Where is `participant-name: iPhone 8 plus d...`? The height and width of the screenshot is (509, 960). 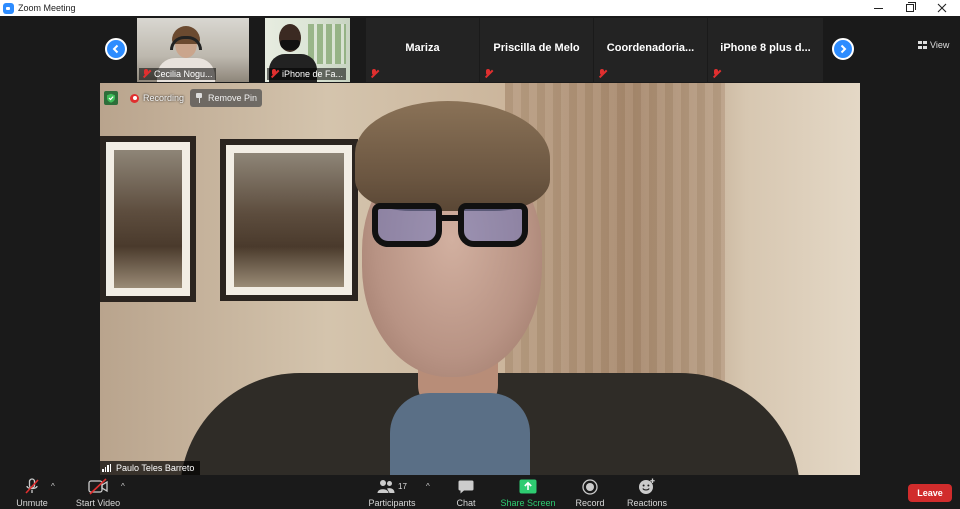 participant-name: iPhone 8 plus d... is located at coordinates (765, 48).